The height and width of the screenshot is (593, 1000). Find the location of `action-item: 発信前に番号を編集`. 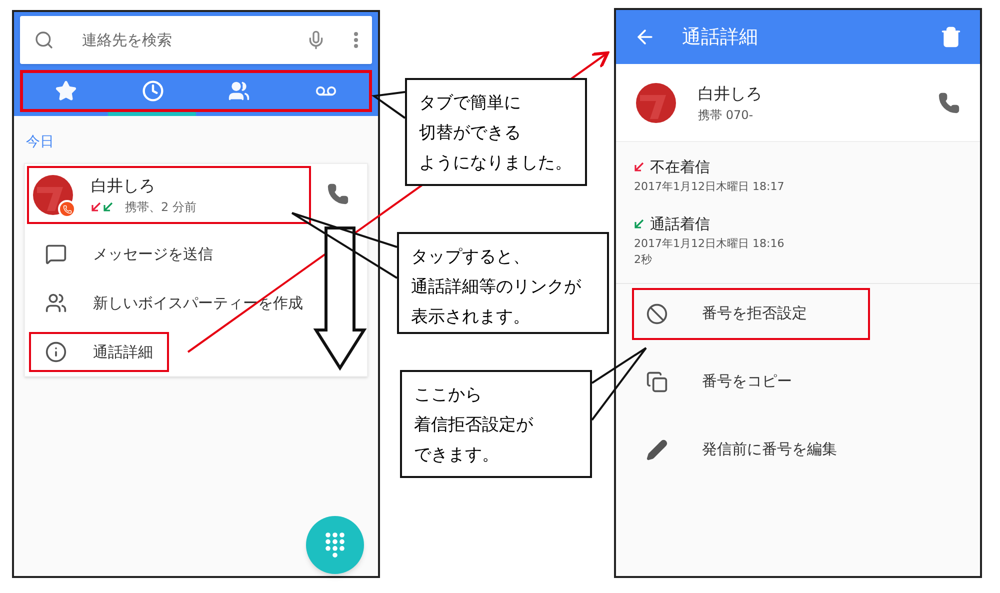

action-item: 発信前に番号を編集 is located at coordinates (751, 450).